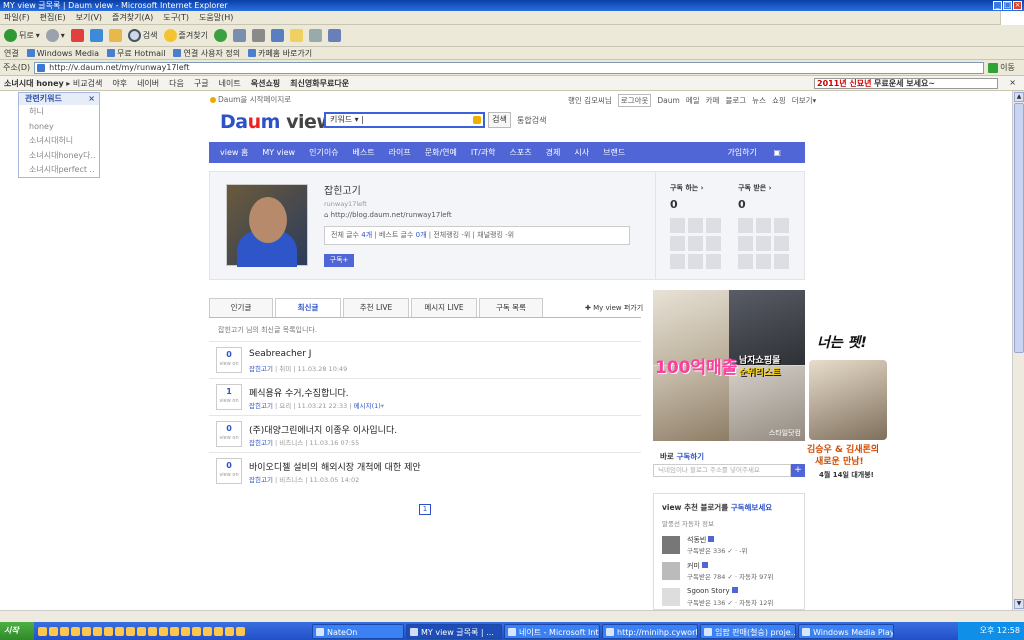  I want to click on my-view-share-link: ✚ My view 퍼가기, so click(614, 308).